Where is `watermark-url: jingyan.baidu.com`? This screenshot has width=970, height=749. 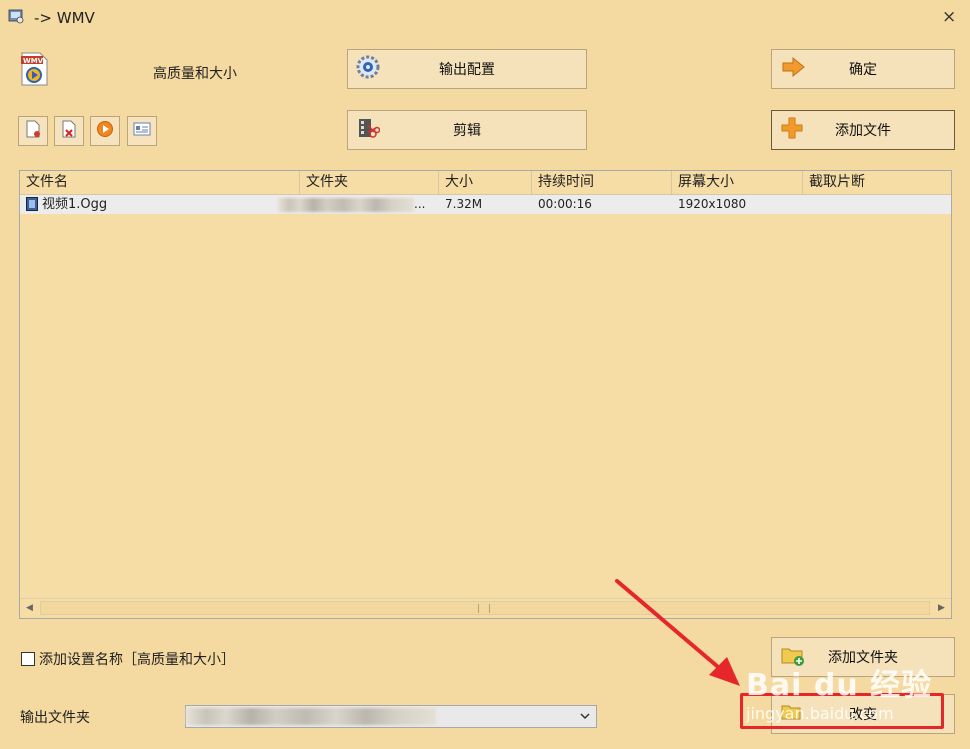 watermark-url: jingyan.baidu.com is located at coordinates (820, 713).